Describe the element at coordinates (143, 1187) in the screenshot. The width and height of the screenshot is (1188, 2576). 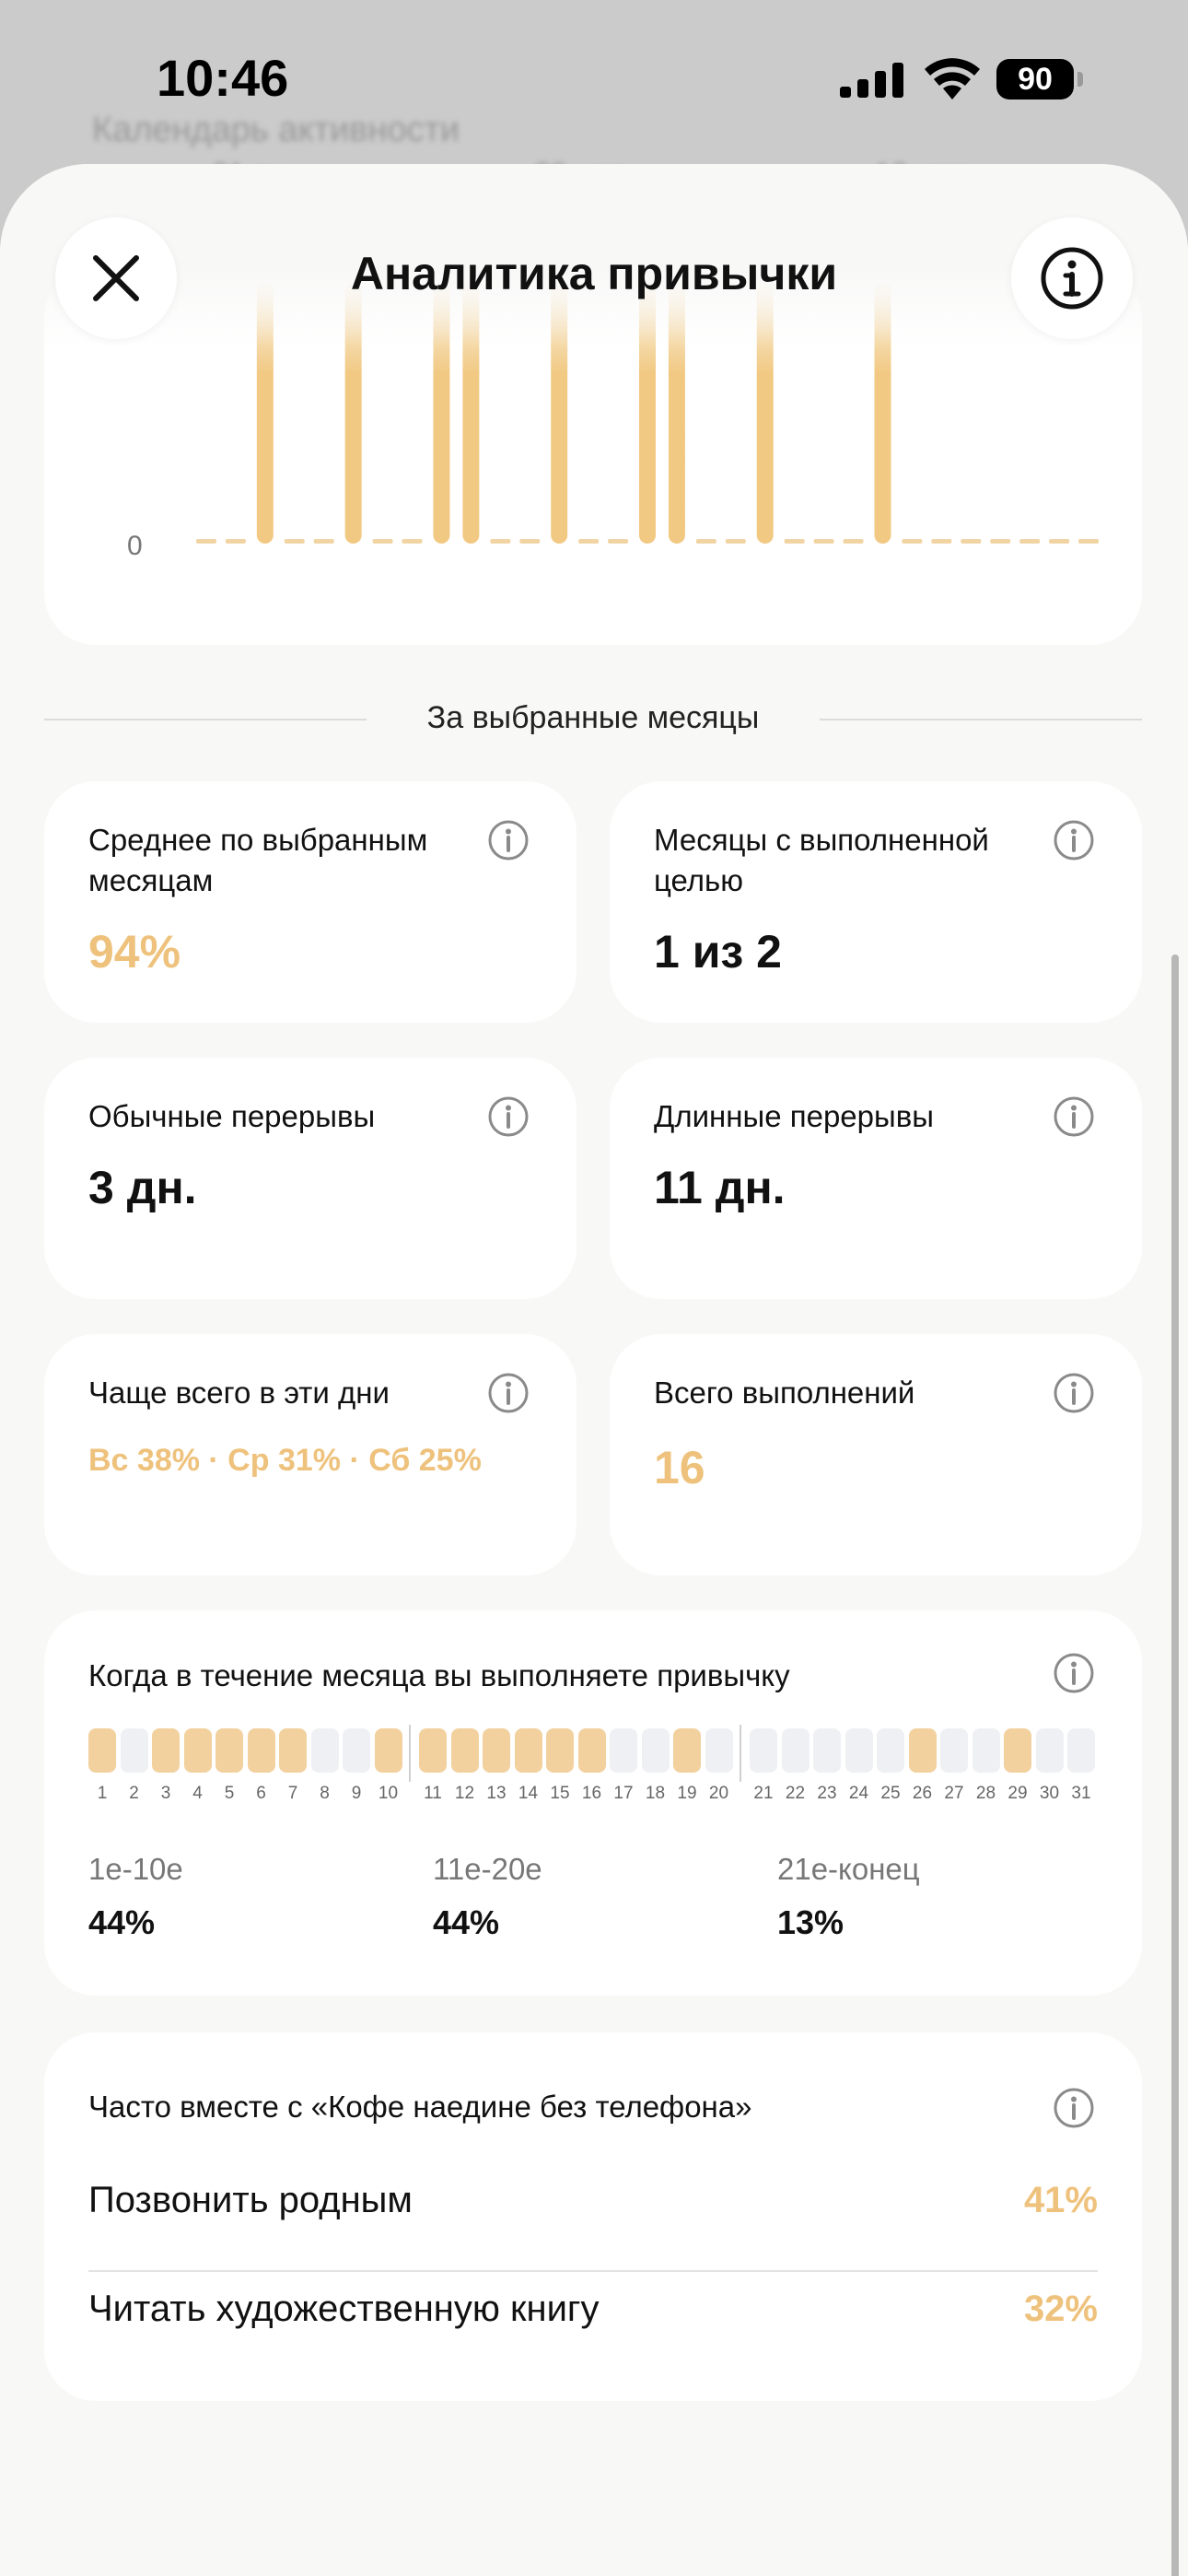
I see `stat-value: 3 дн.` at that location.